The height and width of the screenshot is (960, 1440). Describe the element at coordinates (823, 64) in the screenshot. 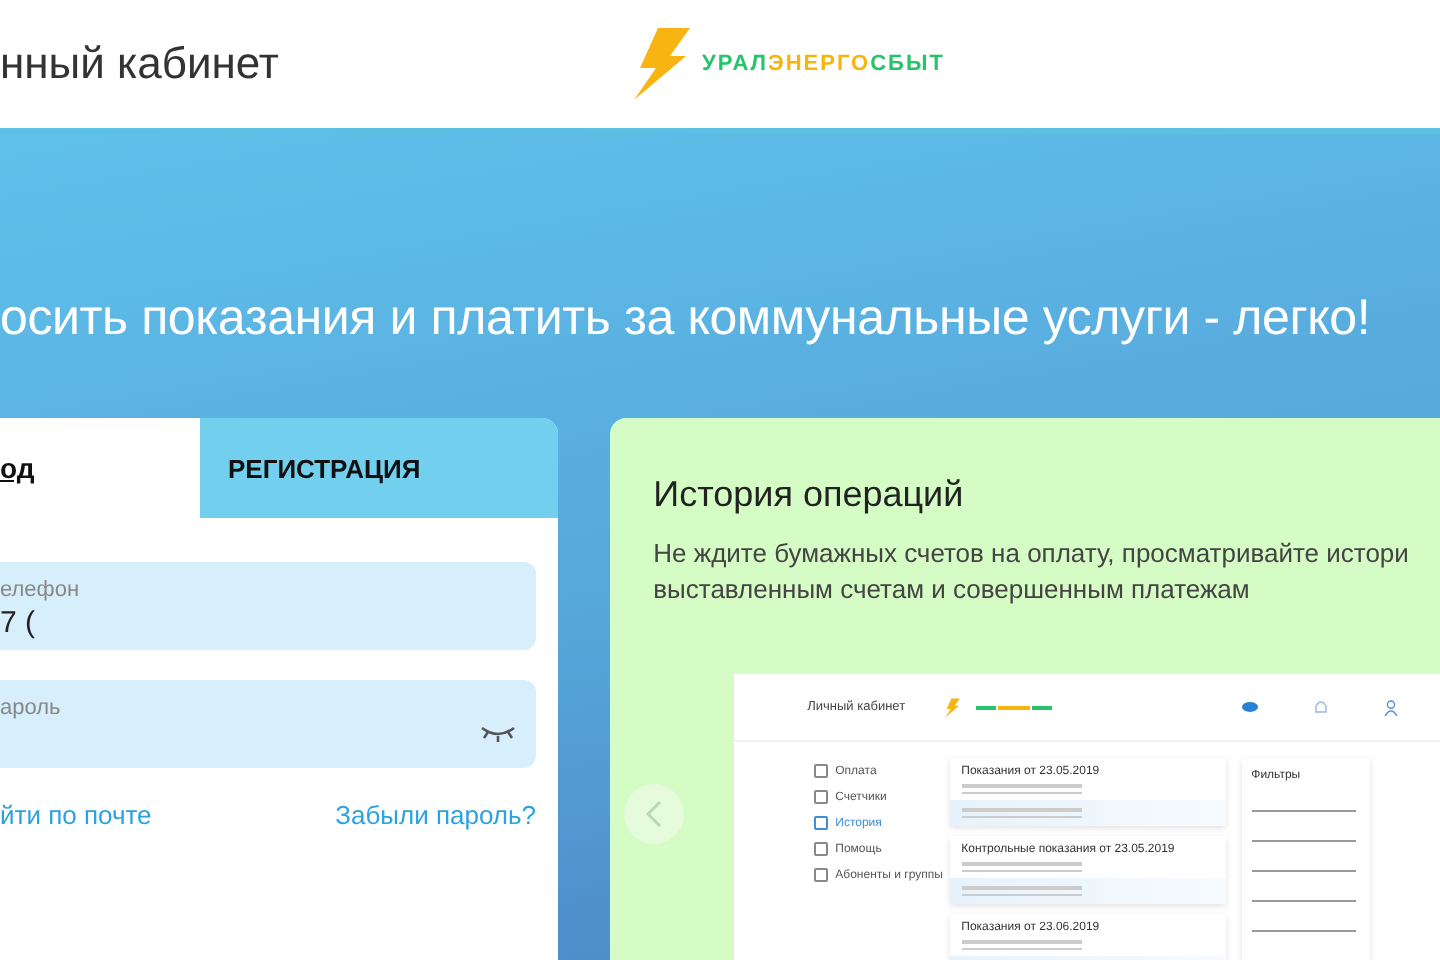

I see `logo-wordmark: УРАЛЭНЕРГОСБЫТ` at that location.